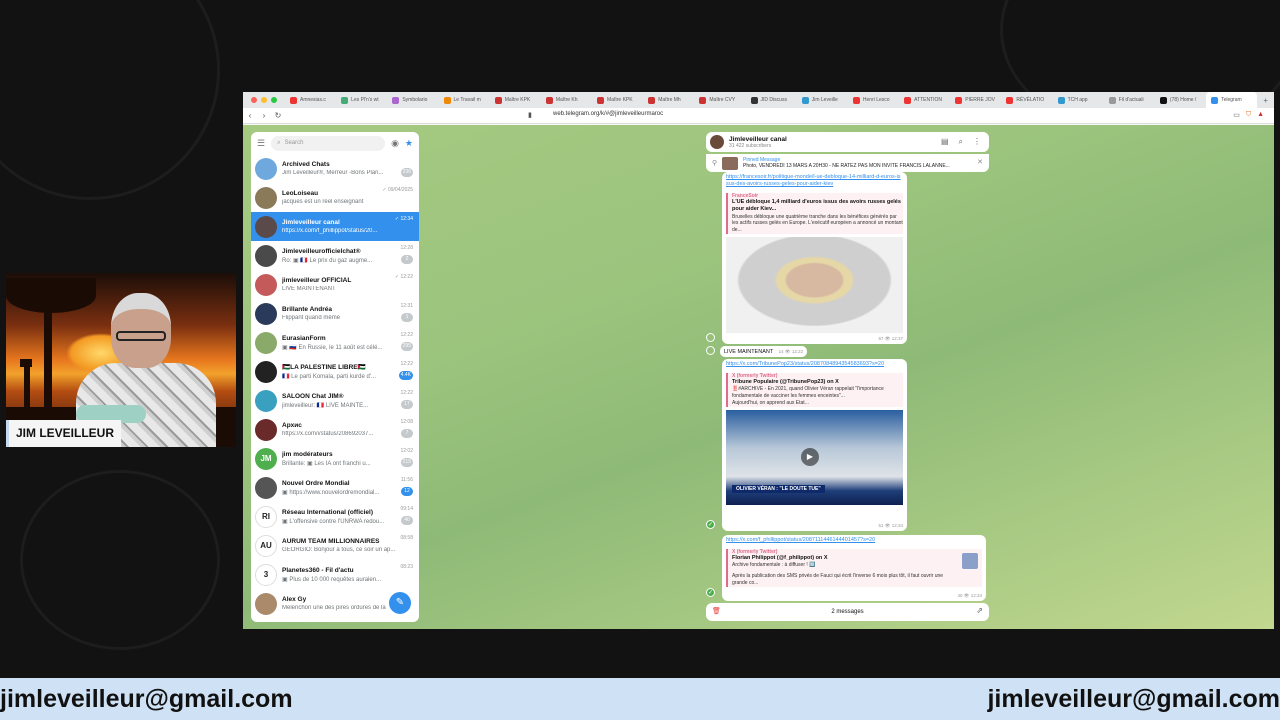 The image size is (1280, 720). Describe the element at coordinates (264, 100) in the screenshot. I see `window-controls` at that location.